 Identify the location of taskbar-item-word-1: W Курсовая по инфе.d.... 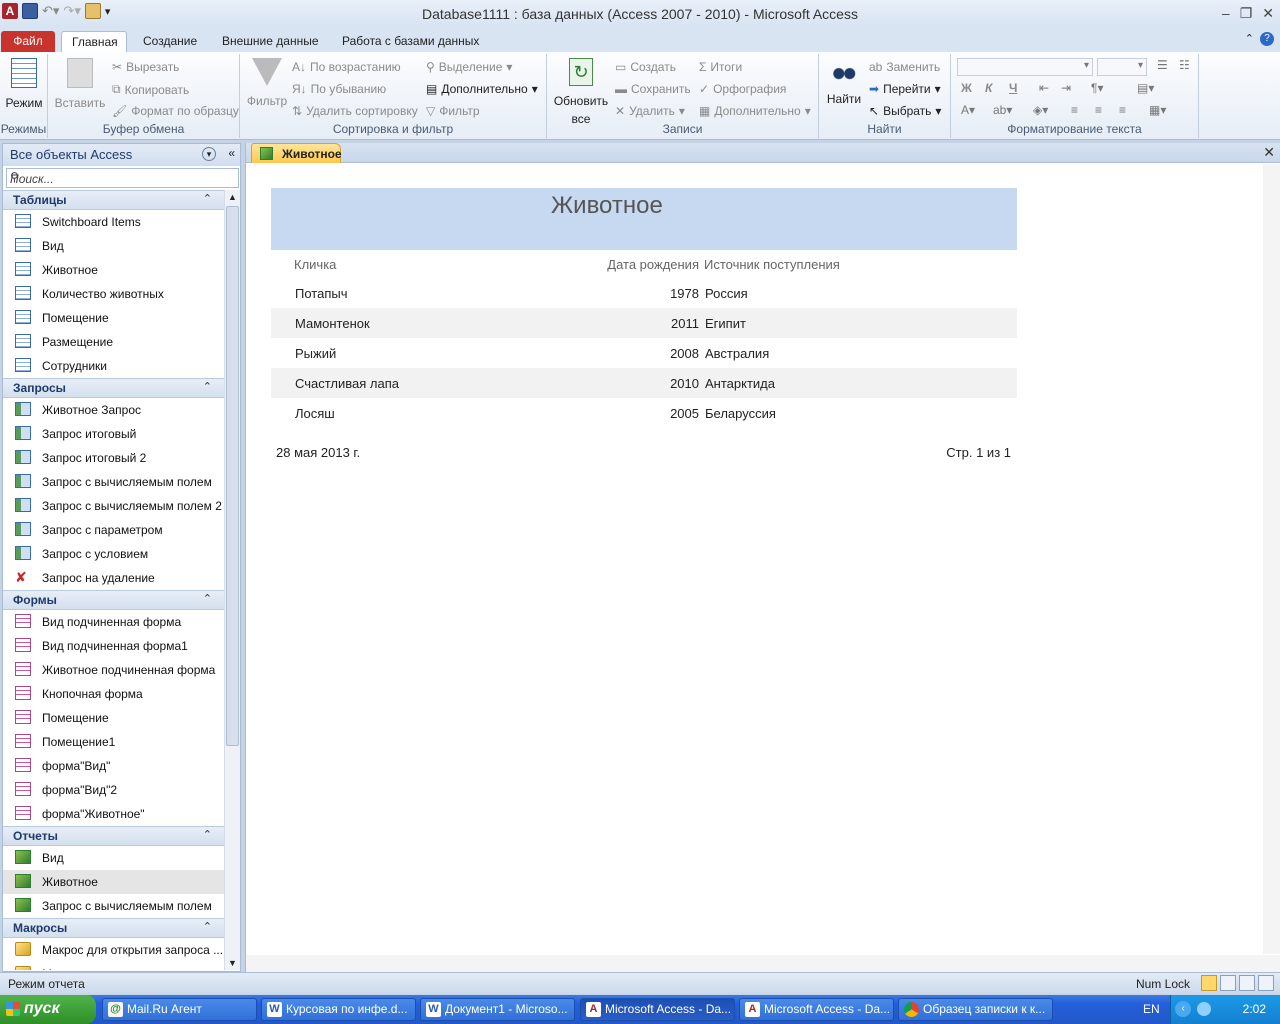
(338, 1009).